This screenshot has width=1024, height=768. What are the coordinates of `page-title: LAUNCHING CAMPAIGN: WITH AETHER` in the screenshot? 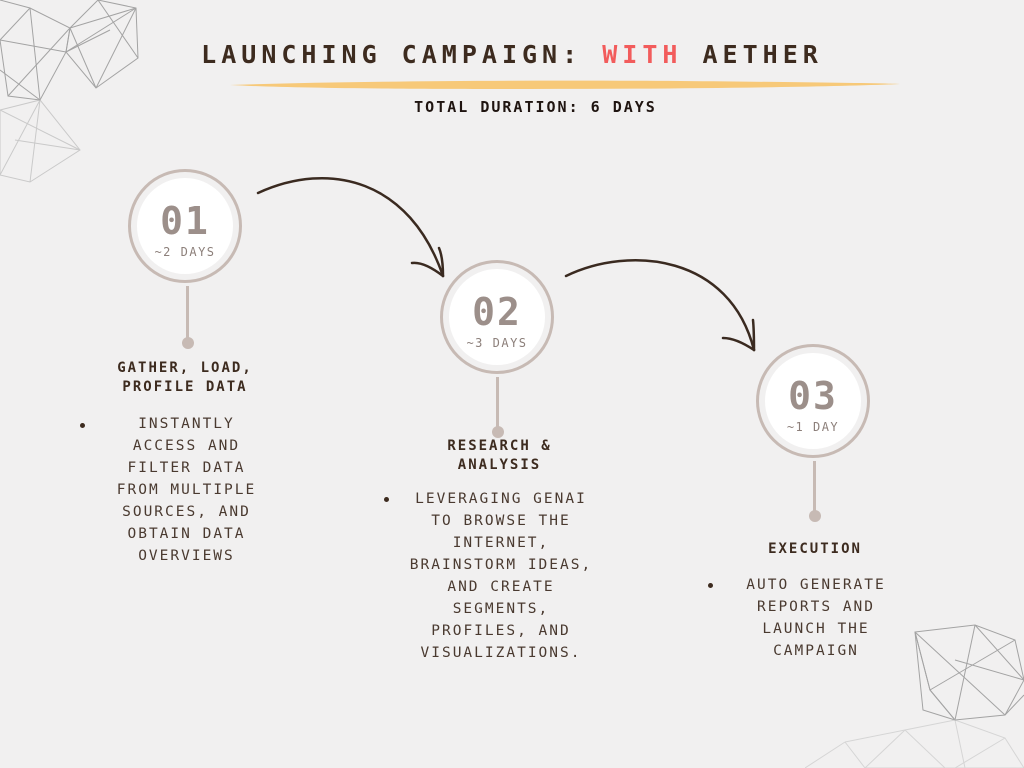 It's located at (512, 54).